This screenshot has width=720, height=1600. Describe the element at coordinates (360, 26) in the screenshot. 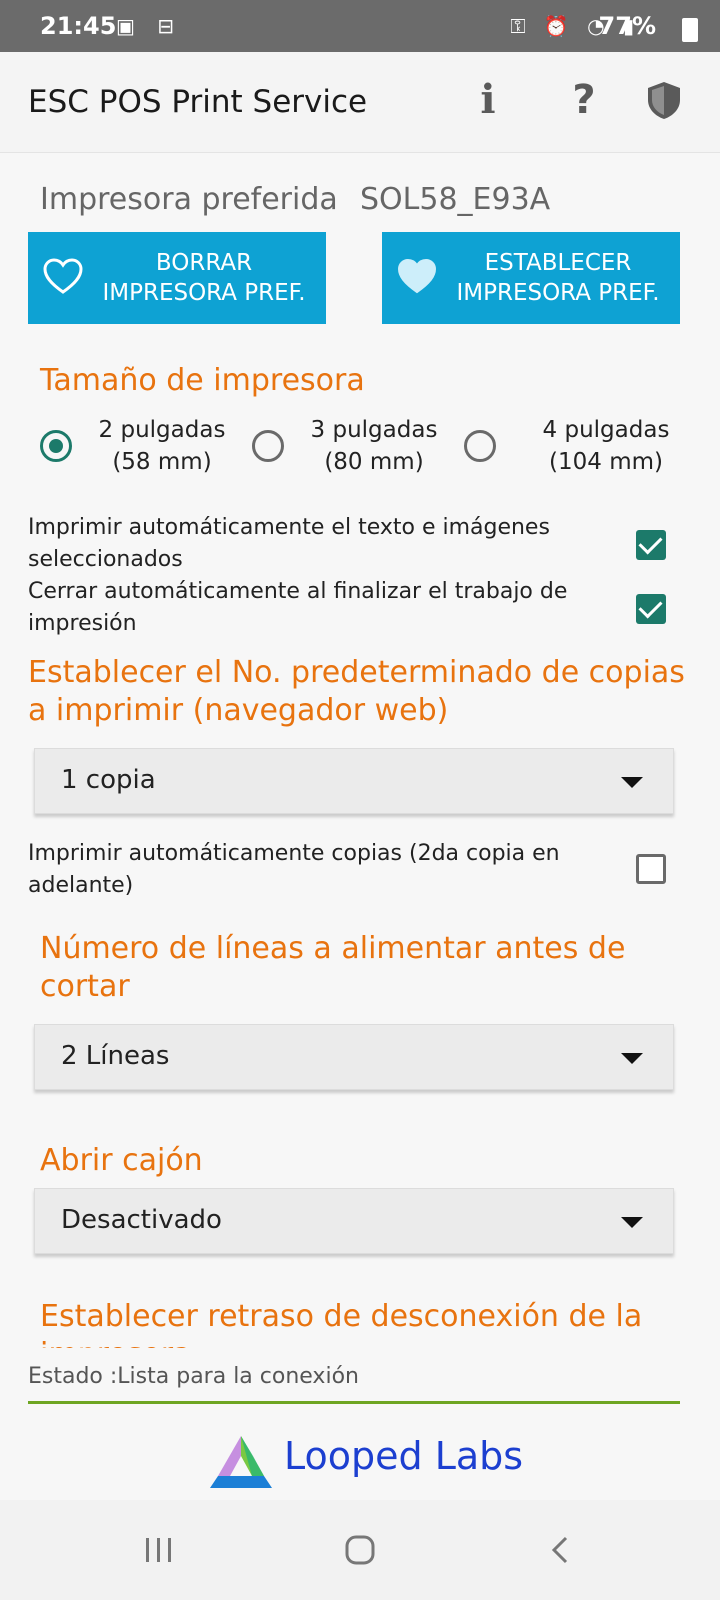

I see `status-bar: 21:45 ▣ ⊟ ⚿ ⏰ ◔ ▮ 77%` at that location.